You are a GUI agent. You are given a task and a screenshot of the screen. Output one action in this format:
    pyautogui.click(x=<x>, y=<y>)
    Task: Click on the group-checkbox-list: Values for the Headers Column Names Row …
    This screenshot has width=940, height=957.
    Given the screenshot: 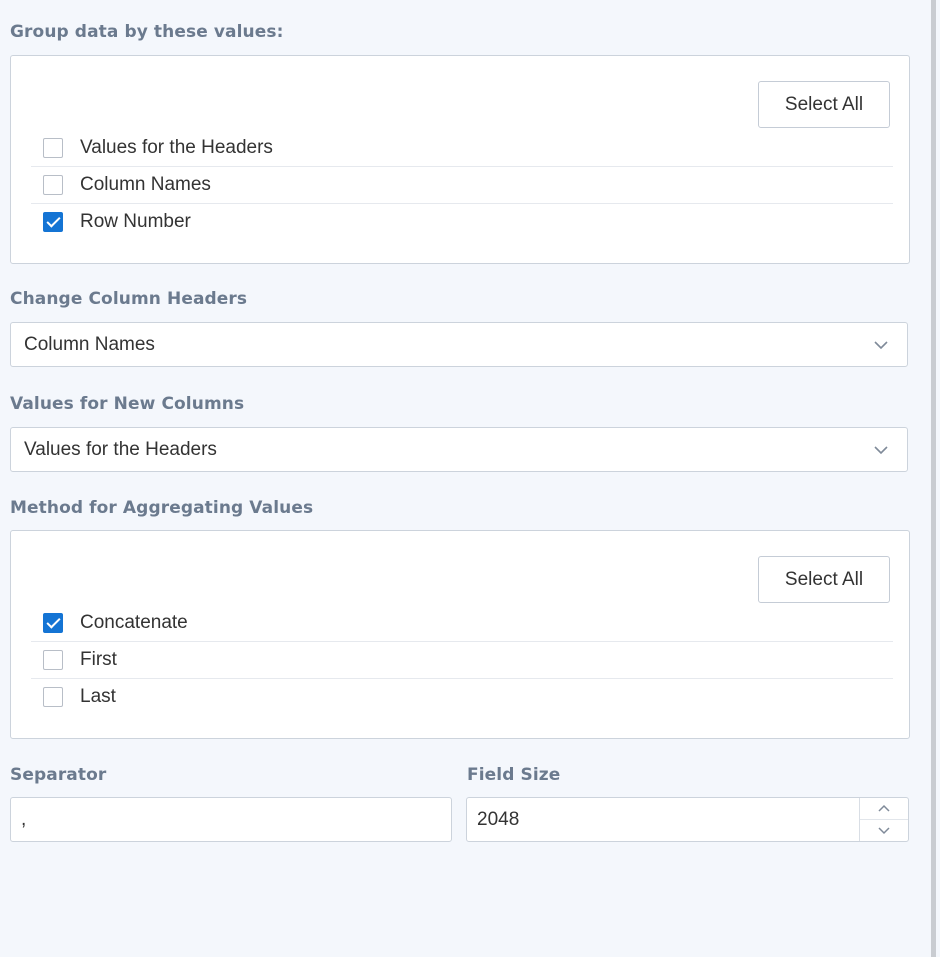 What is the action you would take?
    pyautogui.click(x=462, y=185)
    